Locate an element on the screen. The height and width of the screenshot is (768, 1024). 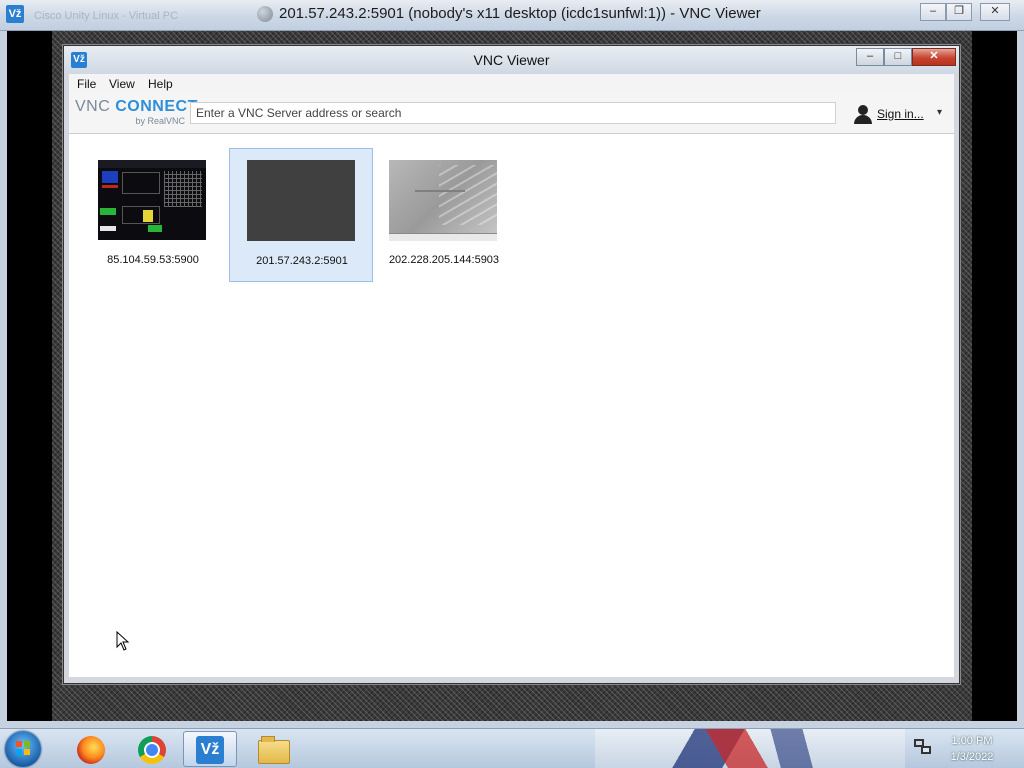
vnc-connect-logo: VNC CONNECT by RealVNC is located at coordinates (136, 114).